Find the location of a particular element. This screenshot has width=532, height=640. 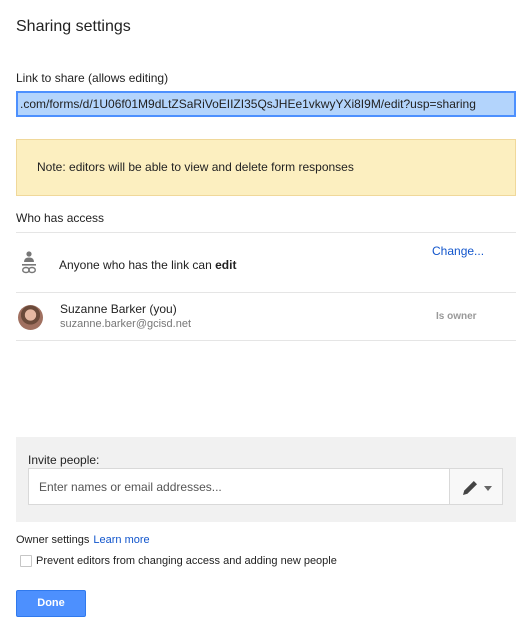

pencil-icon is located at coordinates (470, 488).